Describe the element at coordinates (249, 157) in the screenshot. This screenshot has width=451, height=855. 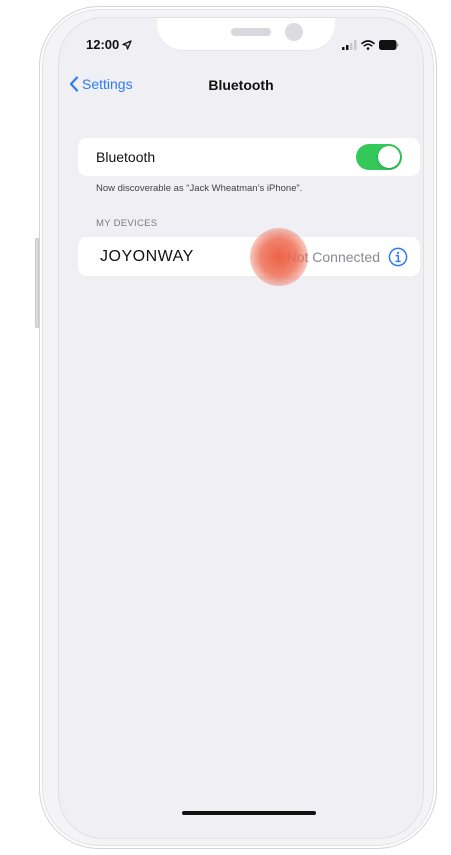
I see `bluetooth-toggle-row: Bluetooth` at that location.